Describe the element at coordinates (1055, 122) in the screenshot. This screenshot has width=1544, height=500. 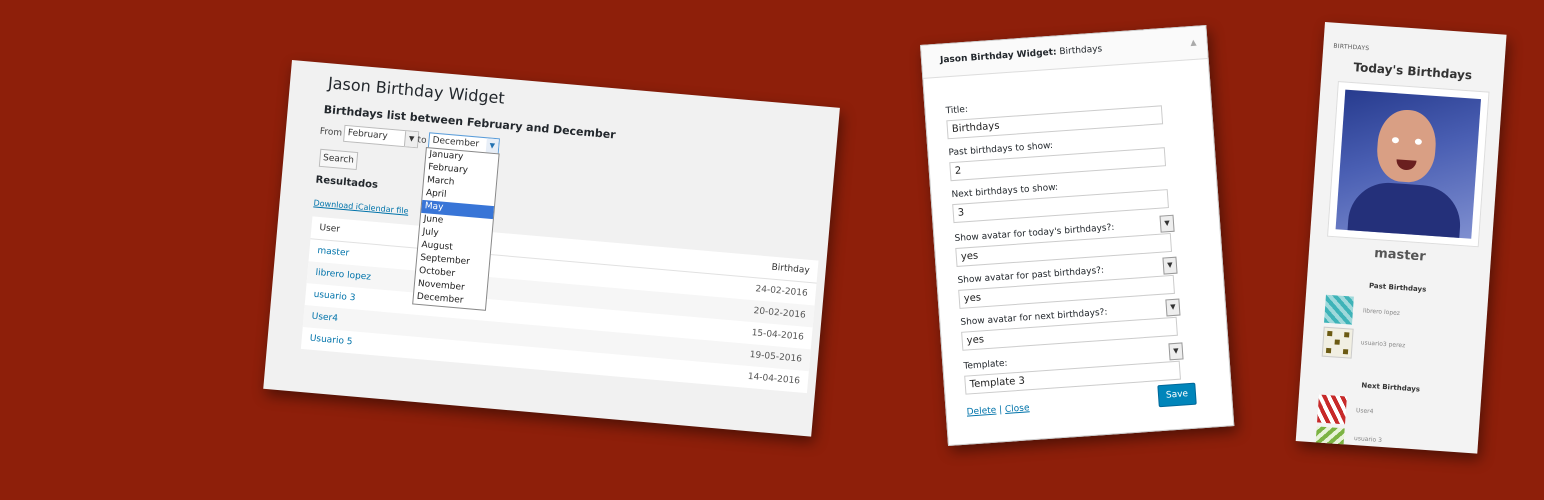
I see `title-input: Birthdays` at that location.